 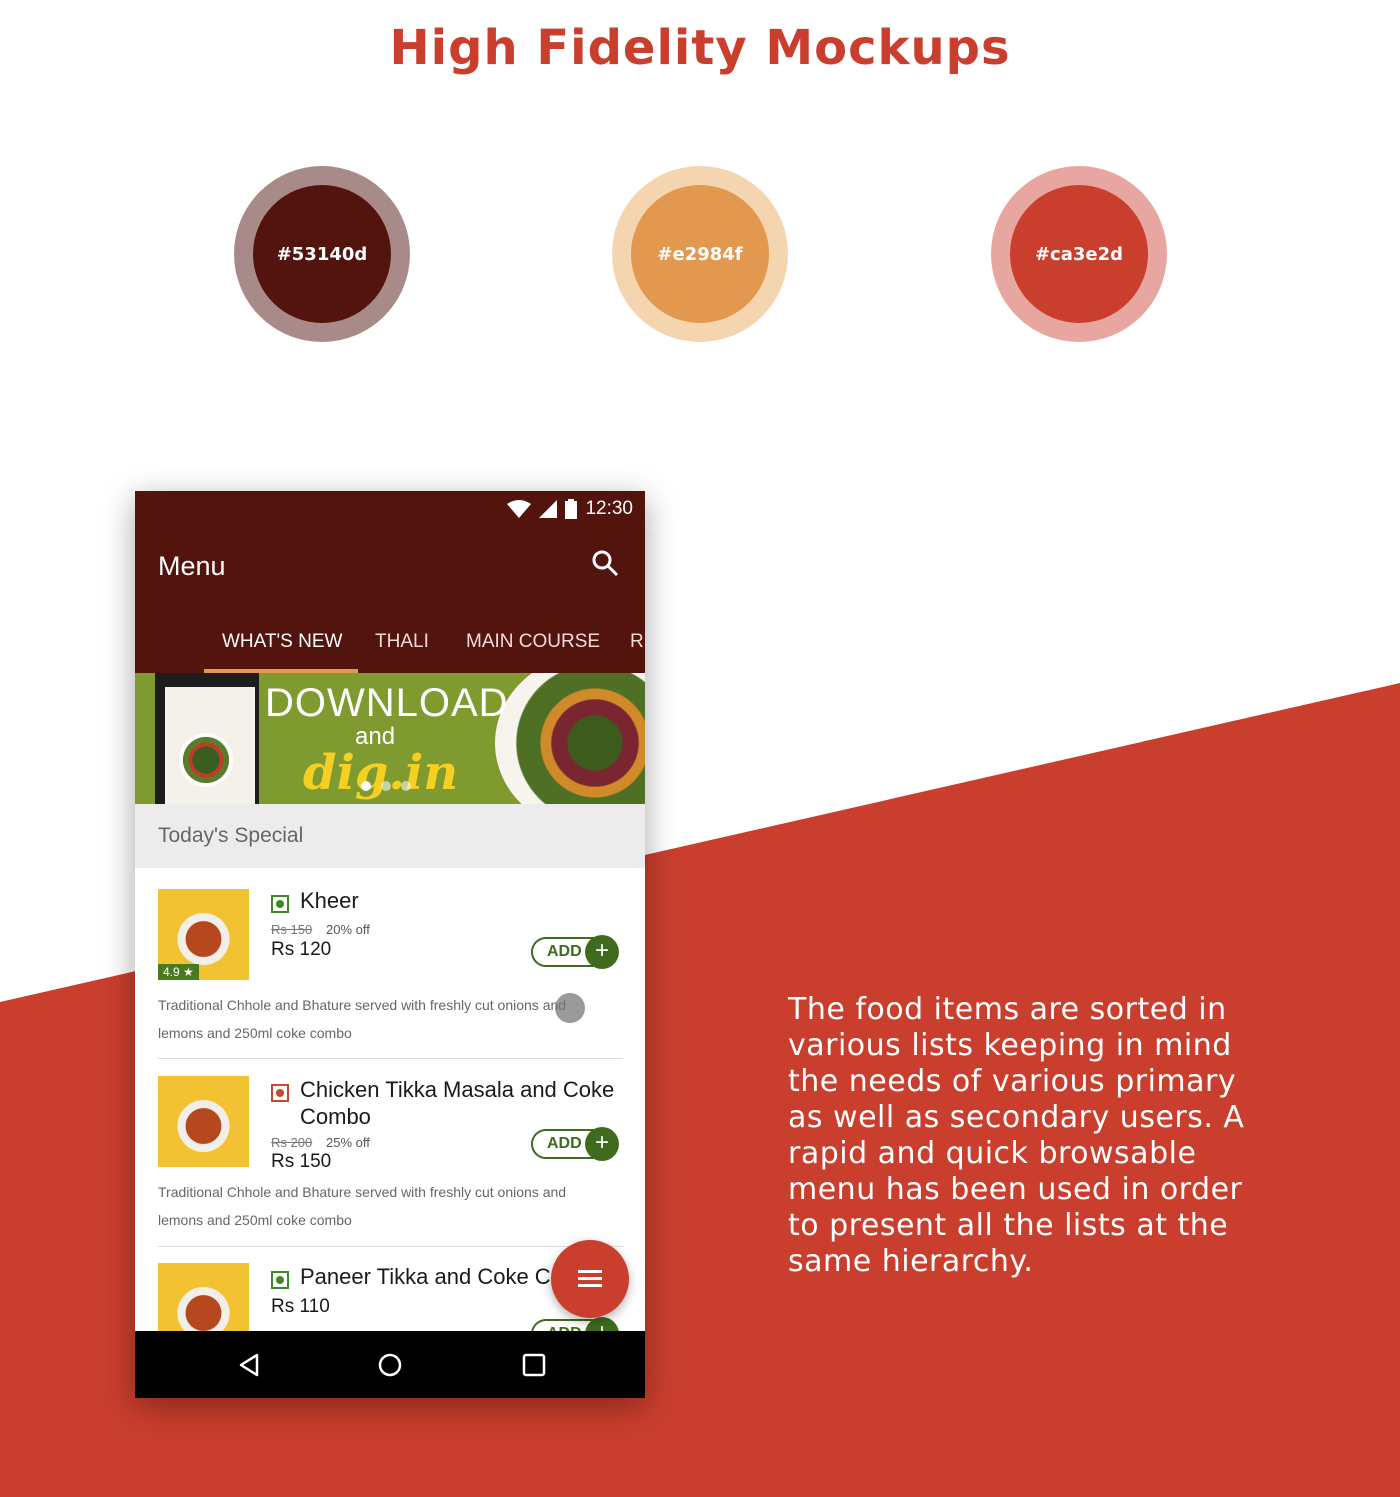 I want to click on status-bar: 12:30, so click(x=570, y=509).